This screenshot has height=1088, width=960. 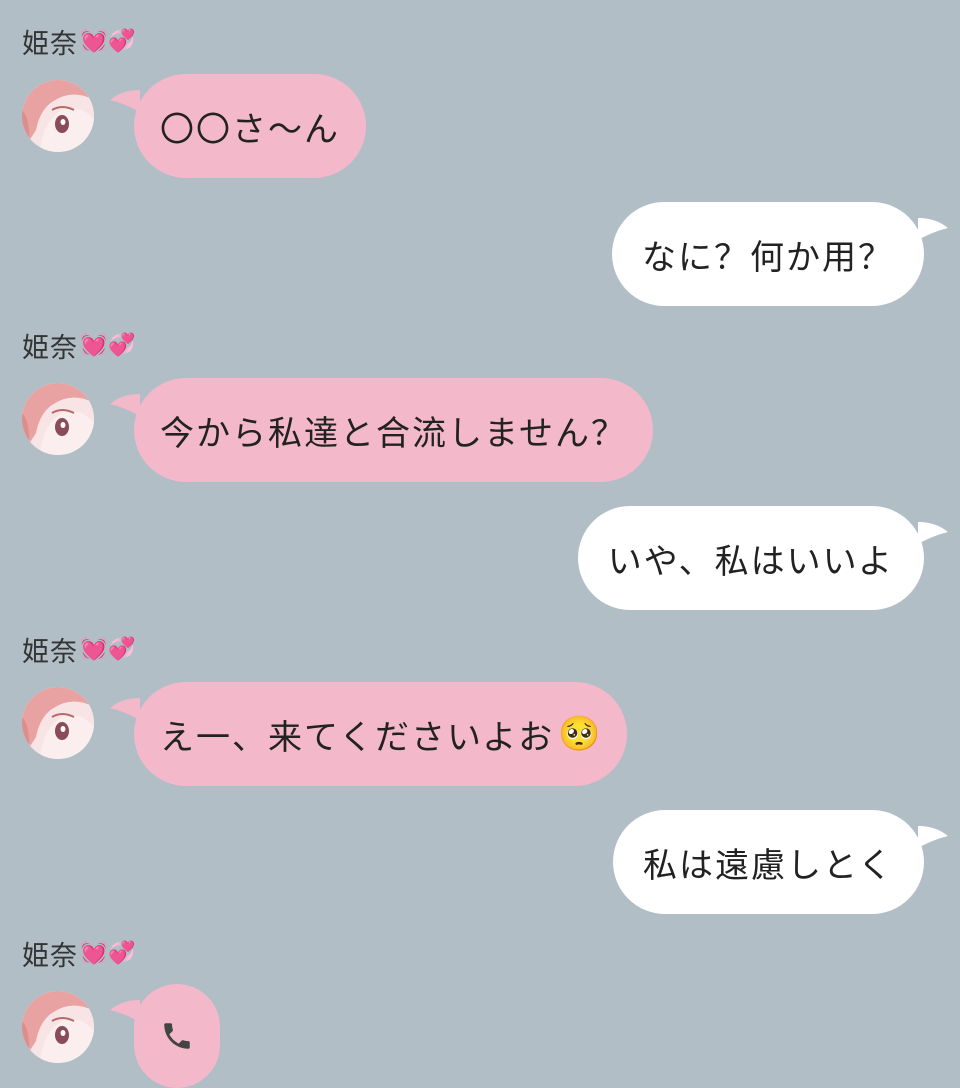 What do you see at coordinates (250, 129) in the screenshot?
I see `message-text: 〇〇さ～ん` at bounding box center [250, 129].